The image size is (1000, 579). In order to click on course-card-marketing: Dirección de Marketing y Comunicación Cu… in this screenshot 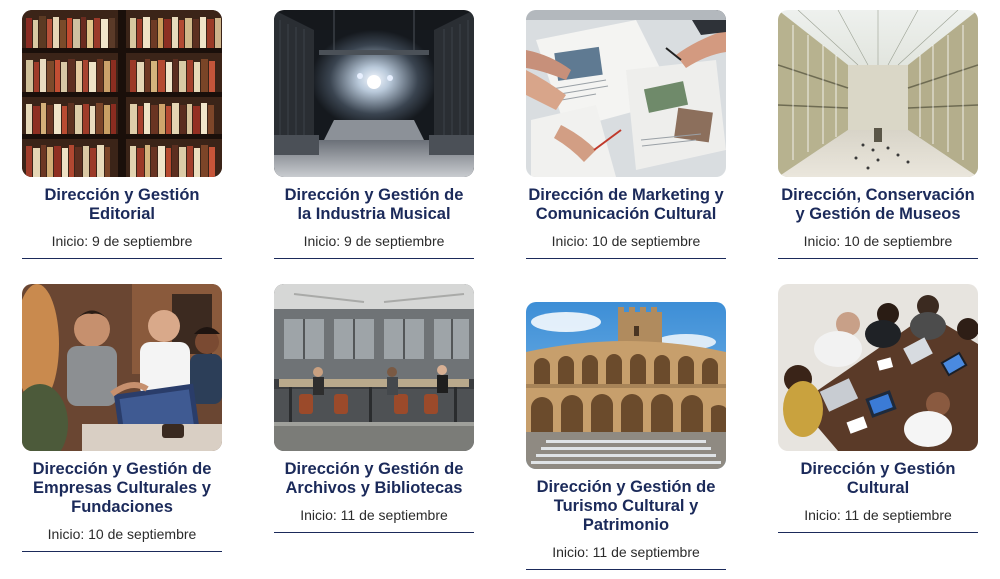, I will do `click(626, 134)`.